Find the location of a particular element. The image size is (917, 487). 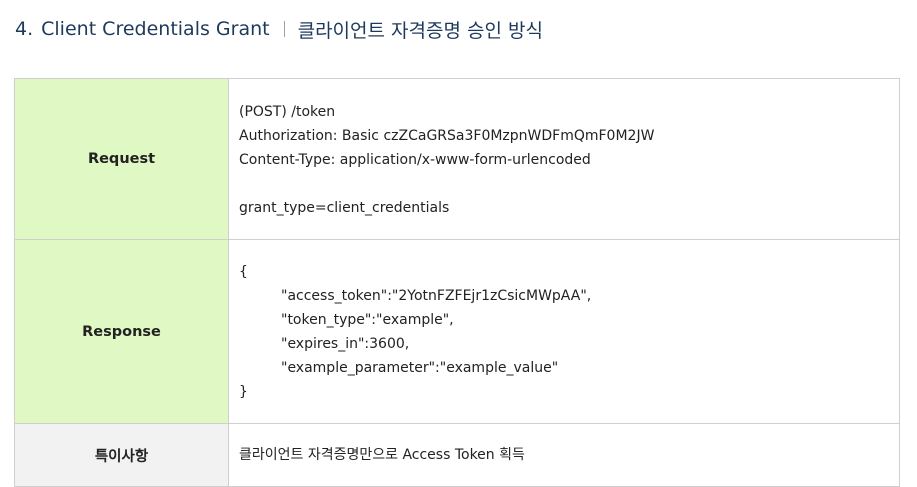

request-line-method: (POST) /token is located at coordinates (287, 111).